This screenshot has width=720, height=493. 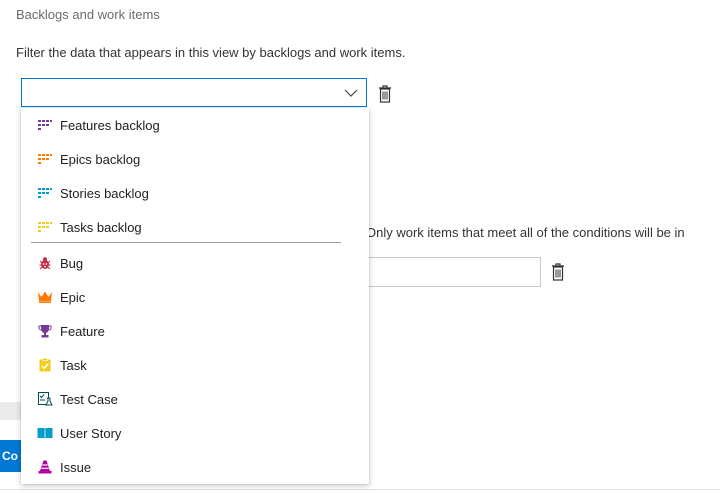 What do you see at coordinates (360, 489) in the screenshot?
I see `bottom-divider` at bounding box center [360, 489].